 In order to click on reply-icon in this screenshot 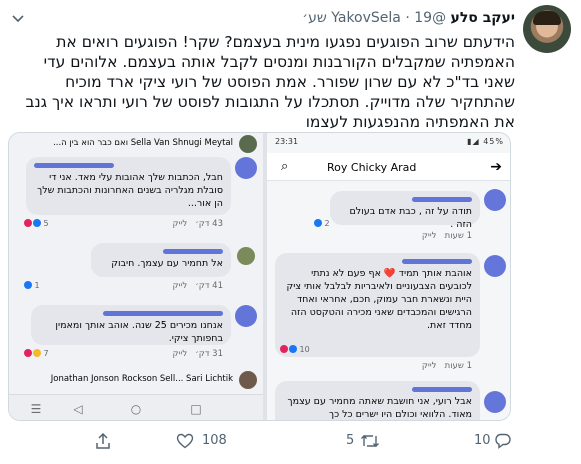, I will do `click(503, 441)`.